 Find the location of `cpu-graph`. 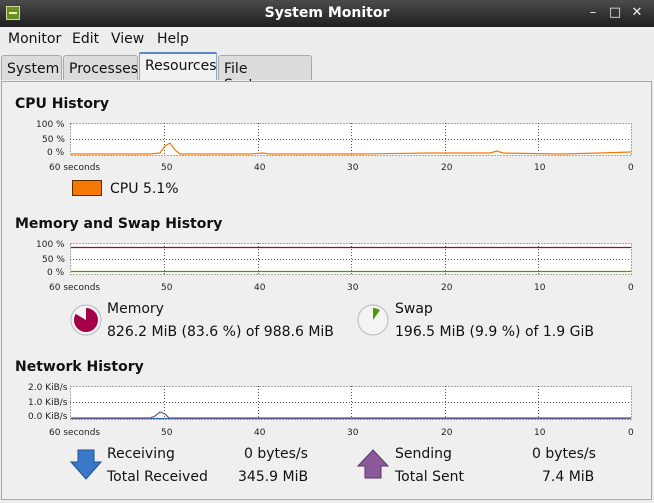

cpu-graph is located at coordinates (351, 139).